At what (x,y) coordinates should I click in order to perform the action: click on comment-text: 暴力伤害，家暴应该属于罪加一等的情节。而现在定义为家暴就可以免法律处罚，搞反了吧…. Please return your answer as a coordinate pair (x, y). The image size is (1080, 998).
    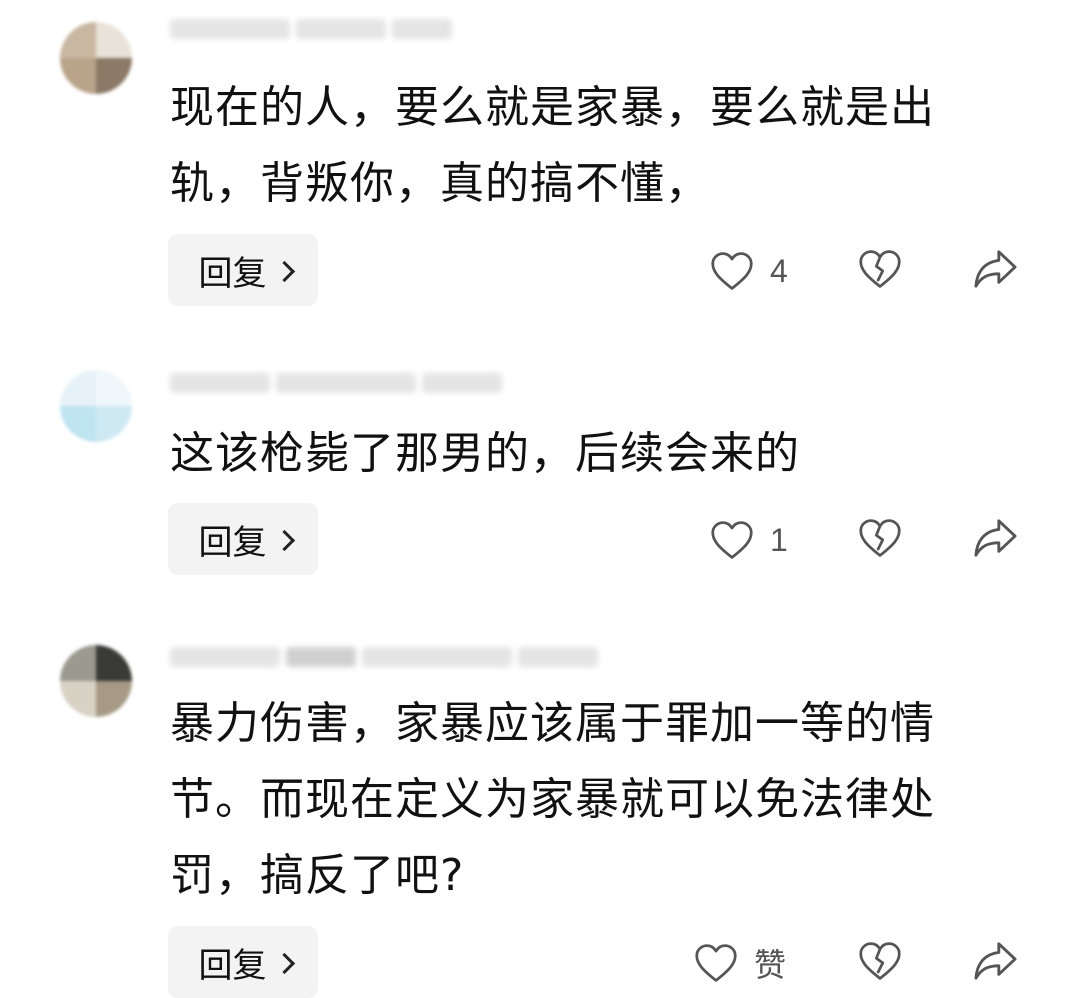
    Looking at the image, I should click on (552, 799).